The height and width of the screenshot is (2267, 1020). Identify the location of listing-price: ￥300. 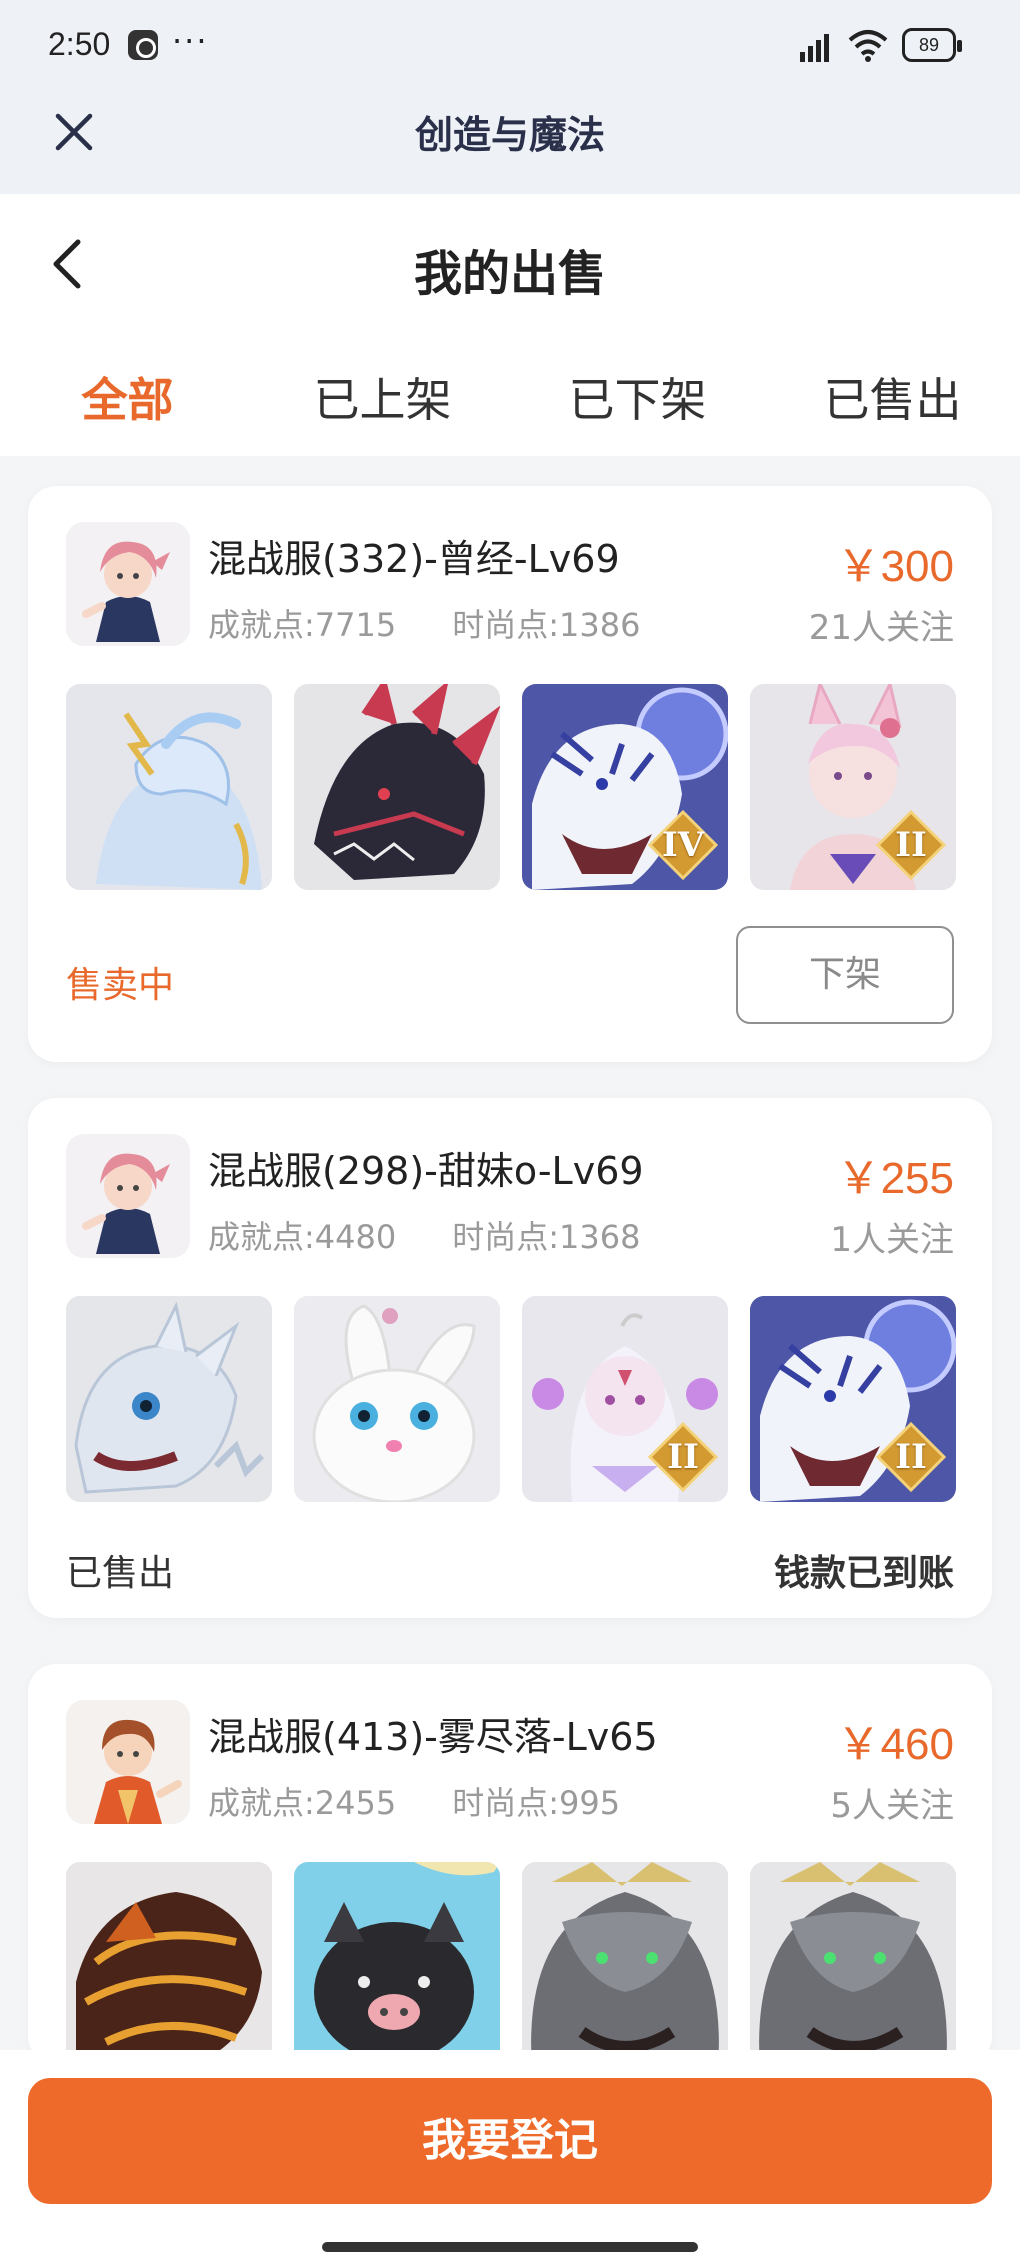
(895, 566).